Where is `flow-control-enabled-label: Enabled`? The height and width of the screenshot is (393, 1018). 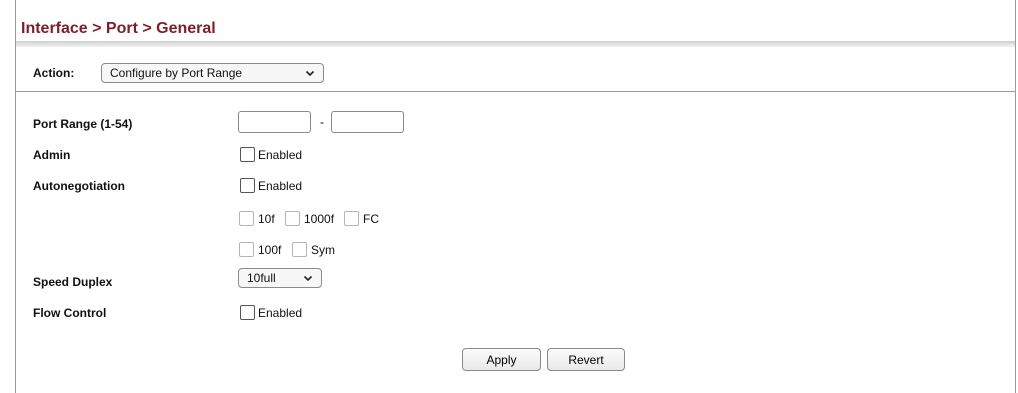 flow-control-enabled-label: Enabled is located at coordinates (280, 313).